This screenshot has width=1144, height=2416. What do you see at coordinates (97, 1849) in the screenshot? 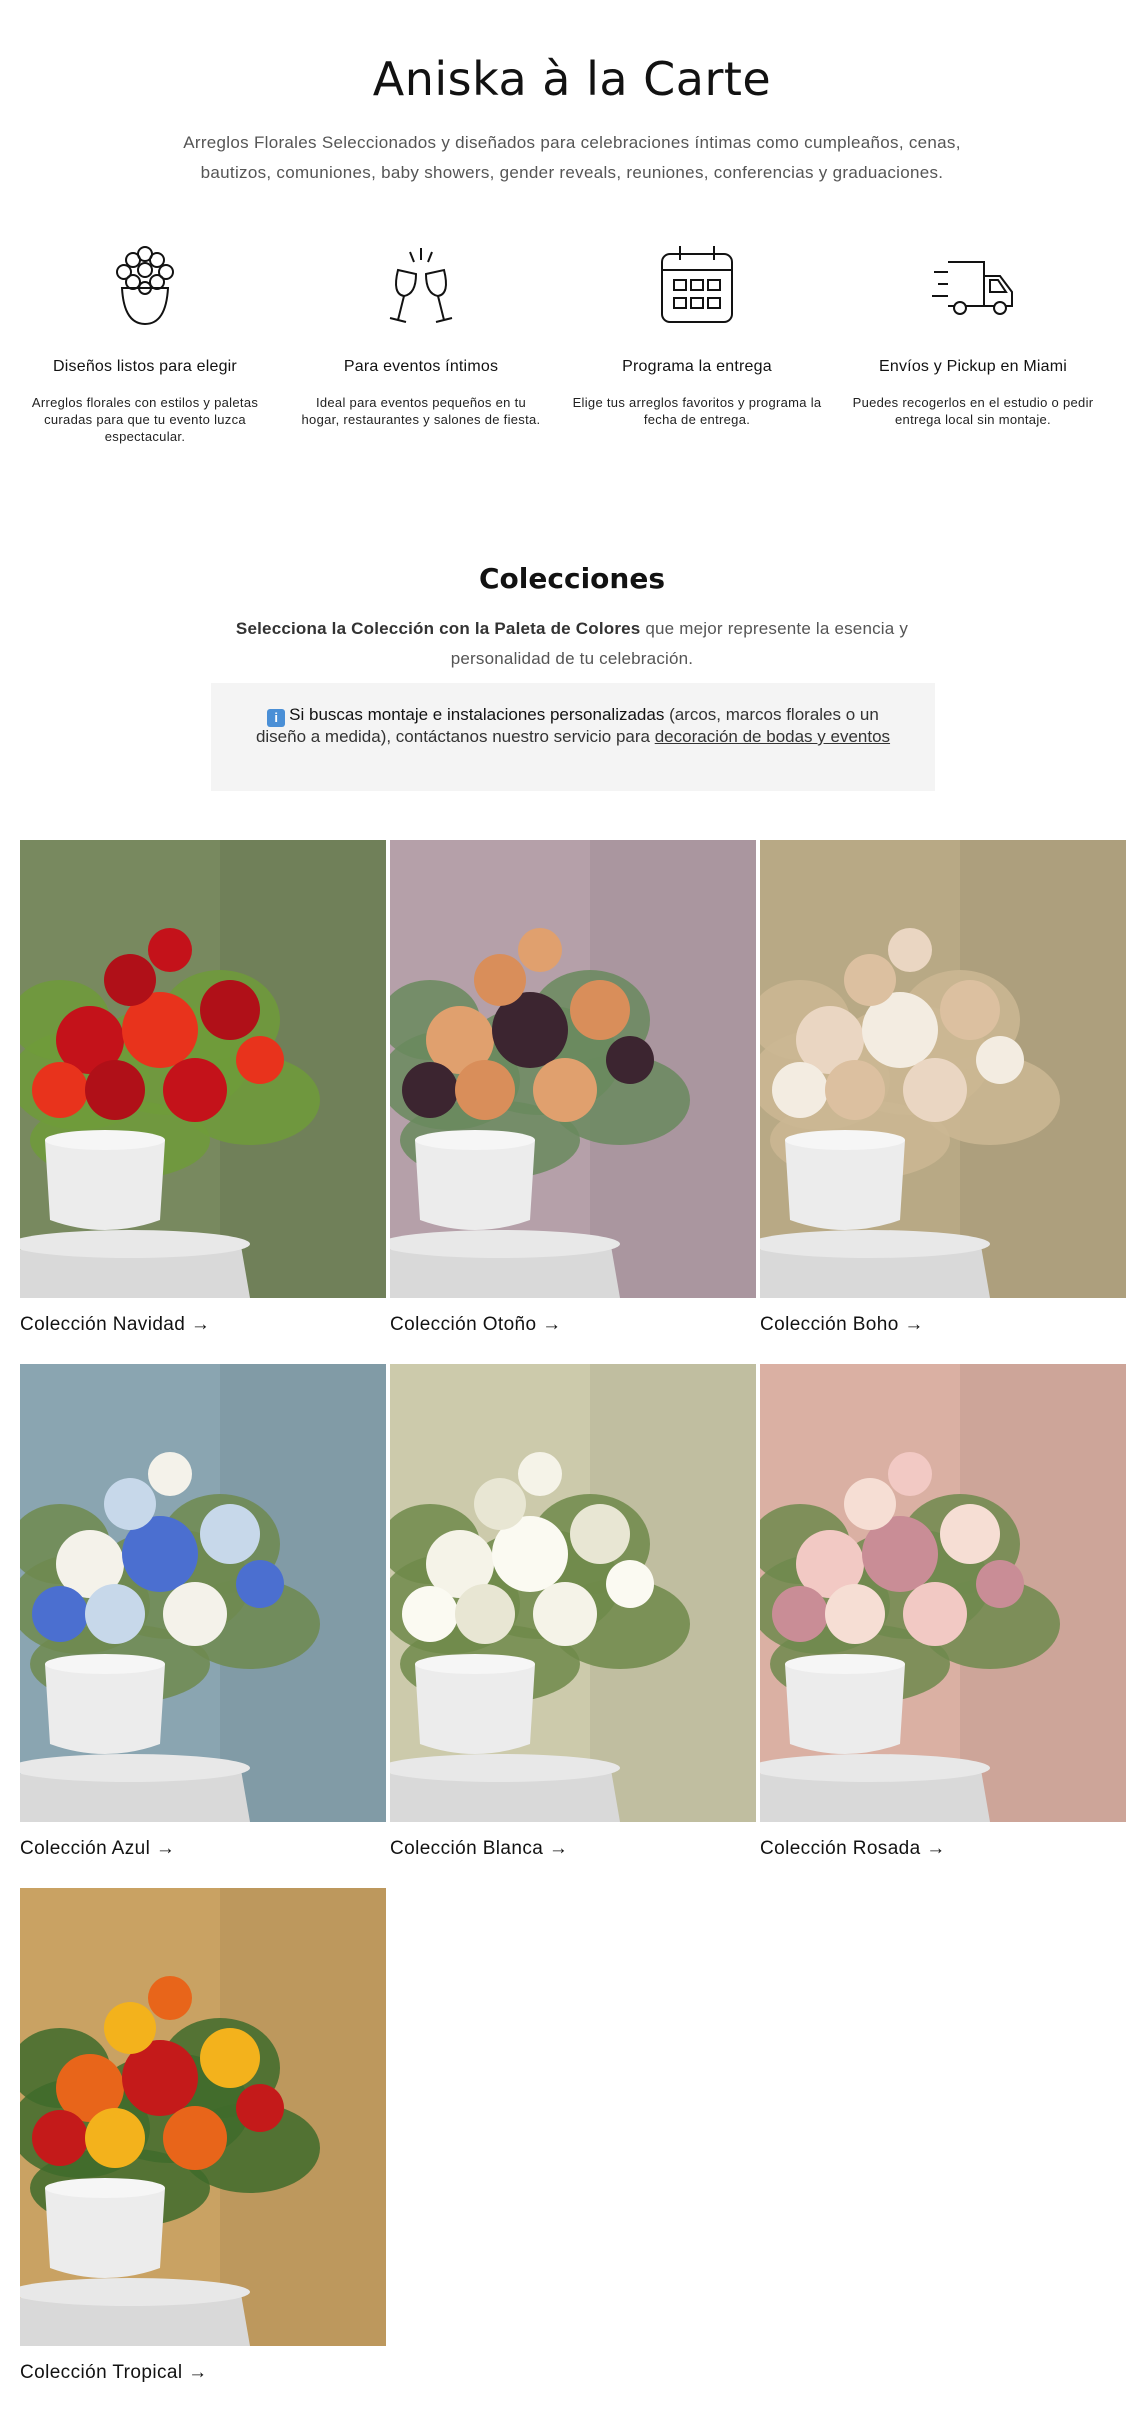
I see `collection-label: Colección Azul →` at bounding box center [97, 1849].